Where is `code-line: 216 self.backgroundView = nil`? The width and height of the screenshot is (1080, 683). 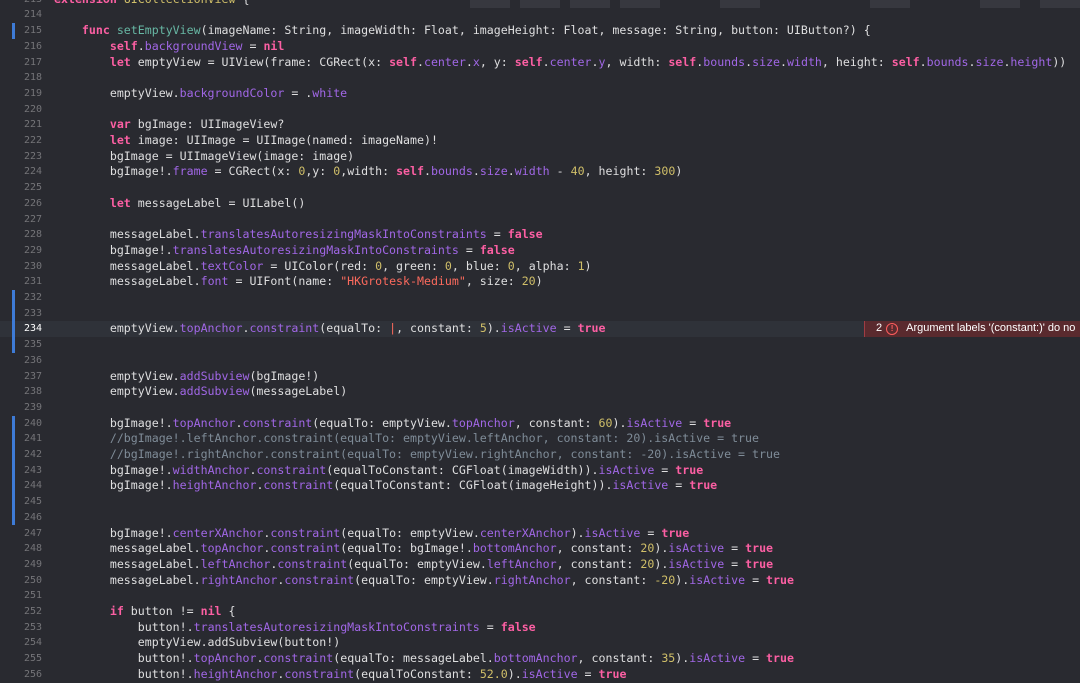 code-line: 216 self.backgroundView = nil is located at coordinates (540, 47).